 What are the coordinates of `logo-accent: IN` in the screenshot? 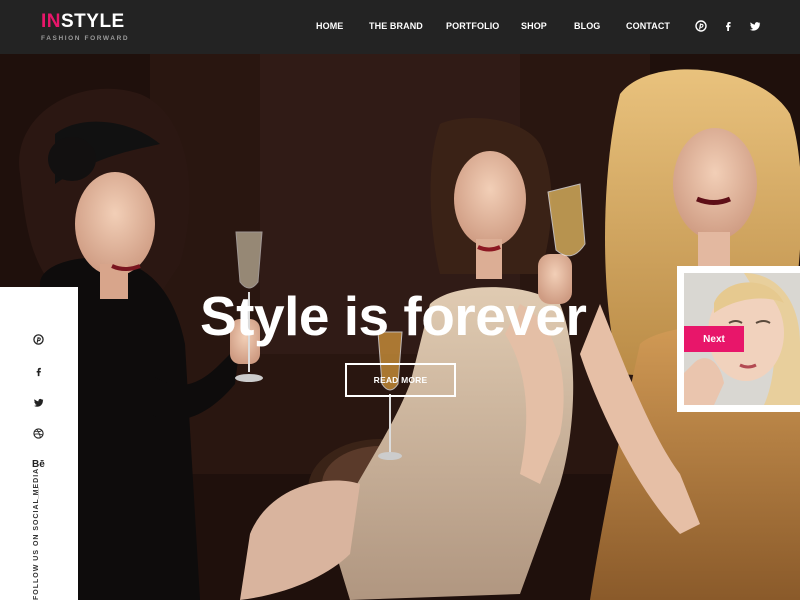 It's located at (51, 21).